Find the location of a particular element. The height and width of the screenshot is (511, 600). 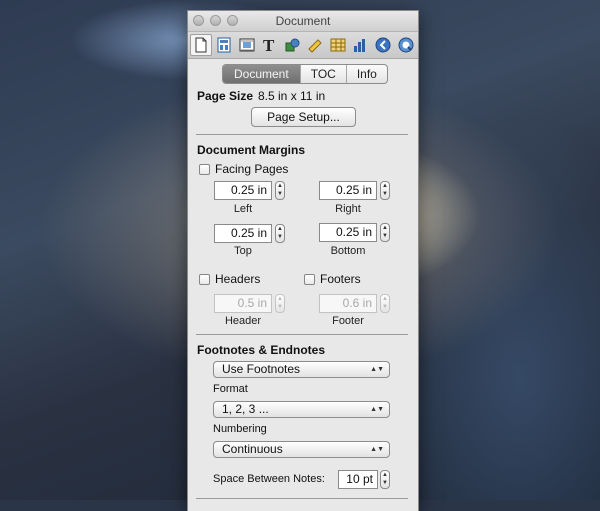

document-margins-heading: Document Margins is located at coordinates (251, 150).